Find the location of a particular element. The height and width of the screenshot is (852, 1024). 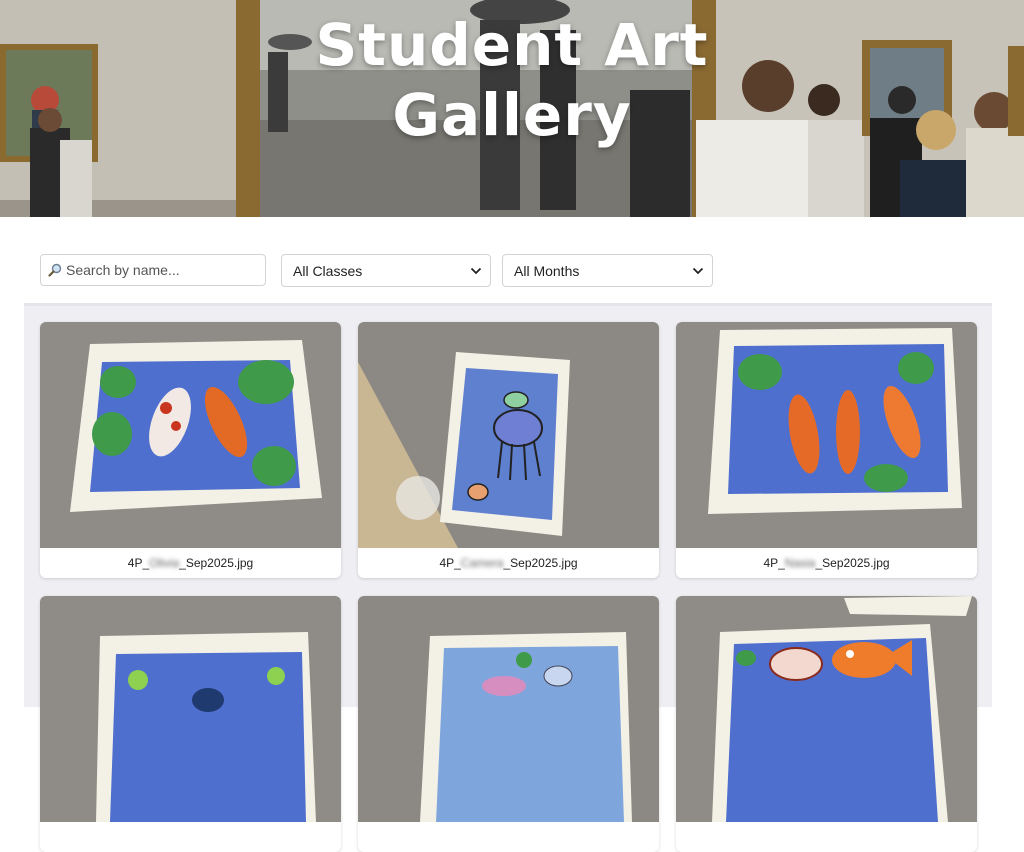

file-name-label: 4P_Nasia_Sep2025.jpg is located at coordinates (826, 563).